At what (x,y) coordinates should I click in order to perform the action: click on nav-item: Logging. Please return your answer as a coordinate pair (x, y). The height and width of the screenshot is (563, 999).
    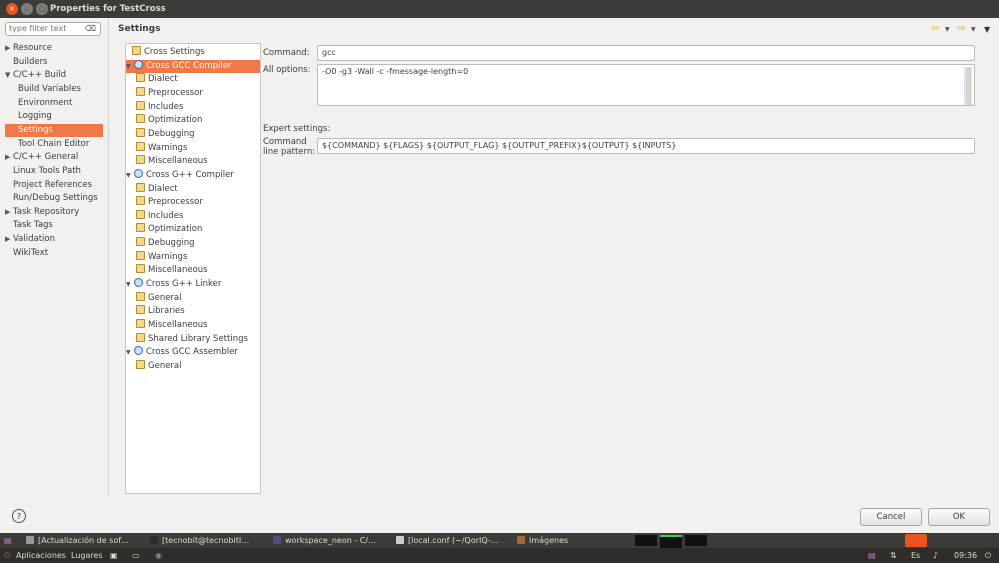
    Looking at the image, I should click on (54, 116).